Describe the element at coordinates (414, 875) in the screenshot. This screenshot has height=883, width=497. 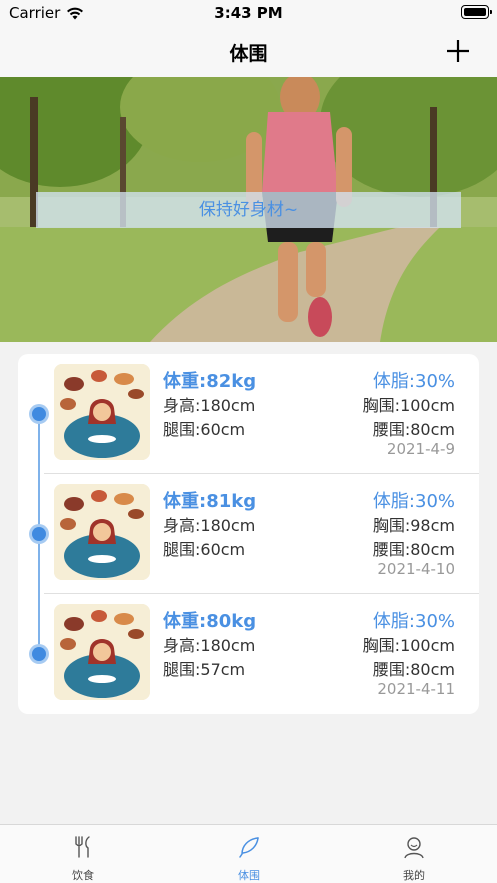
I see `tab-label: 我的` at that location.